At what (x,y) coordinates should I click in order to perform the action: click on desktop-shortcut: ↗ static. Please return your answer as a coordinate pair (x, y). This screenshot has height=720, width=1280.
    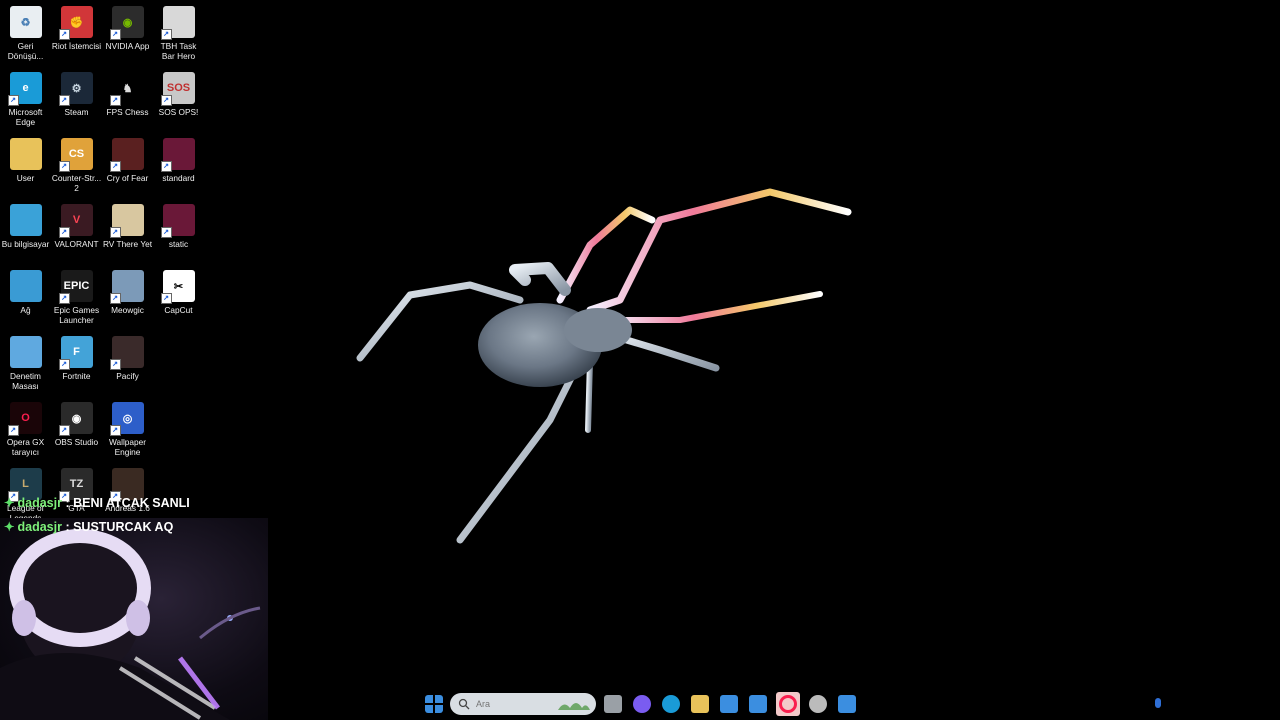
    Looking at the image, I should click on (178, 233).